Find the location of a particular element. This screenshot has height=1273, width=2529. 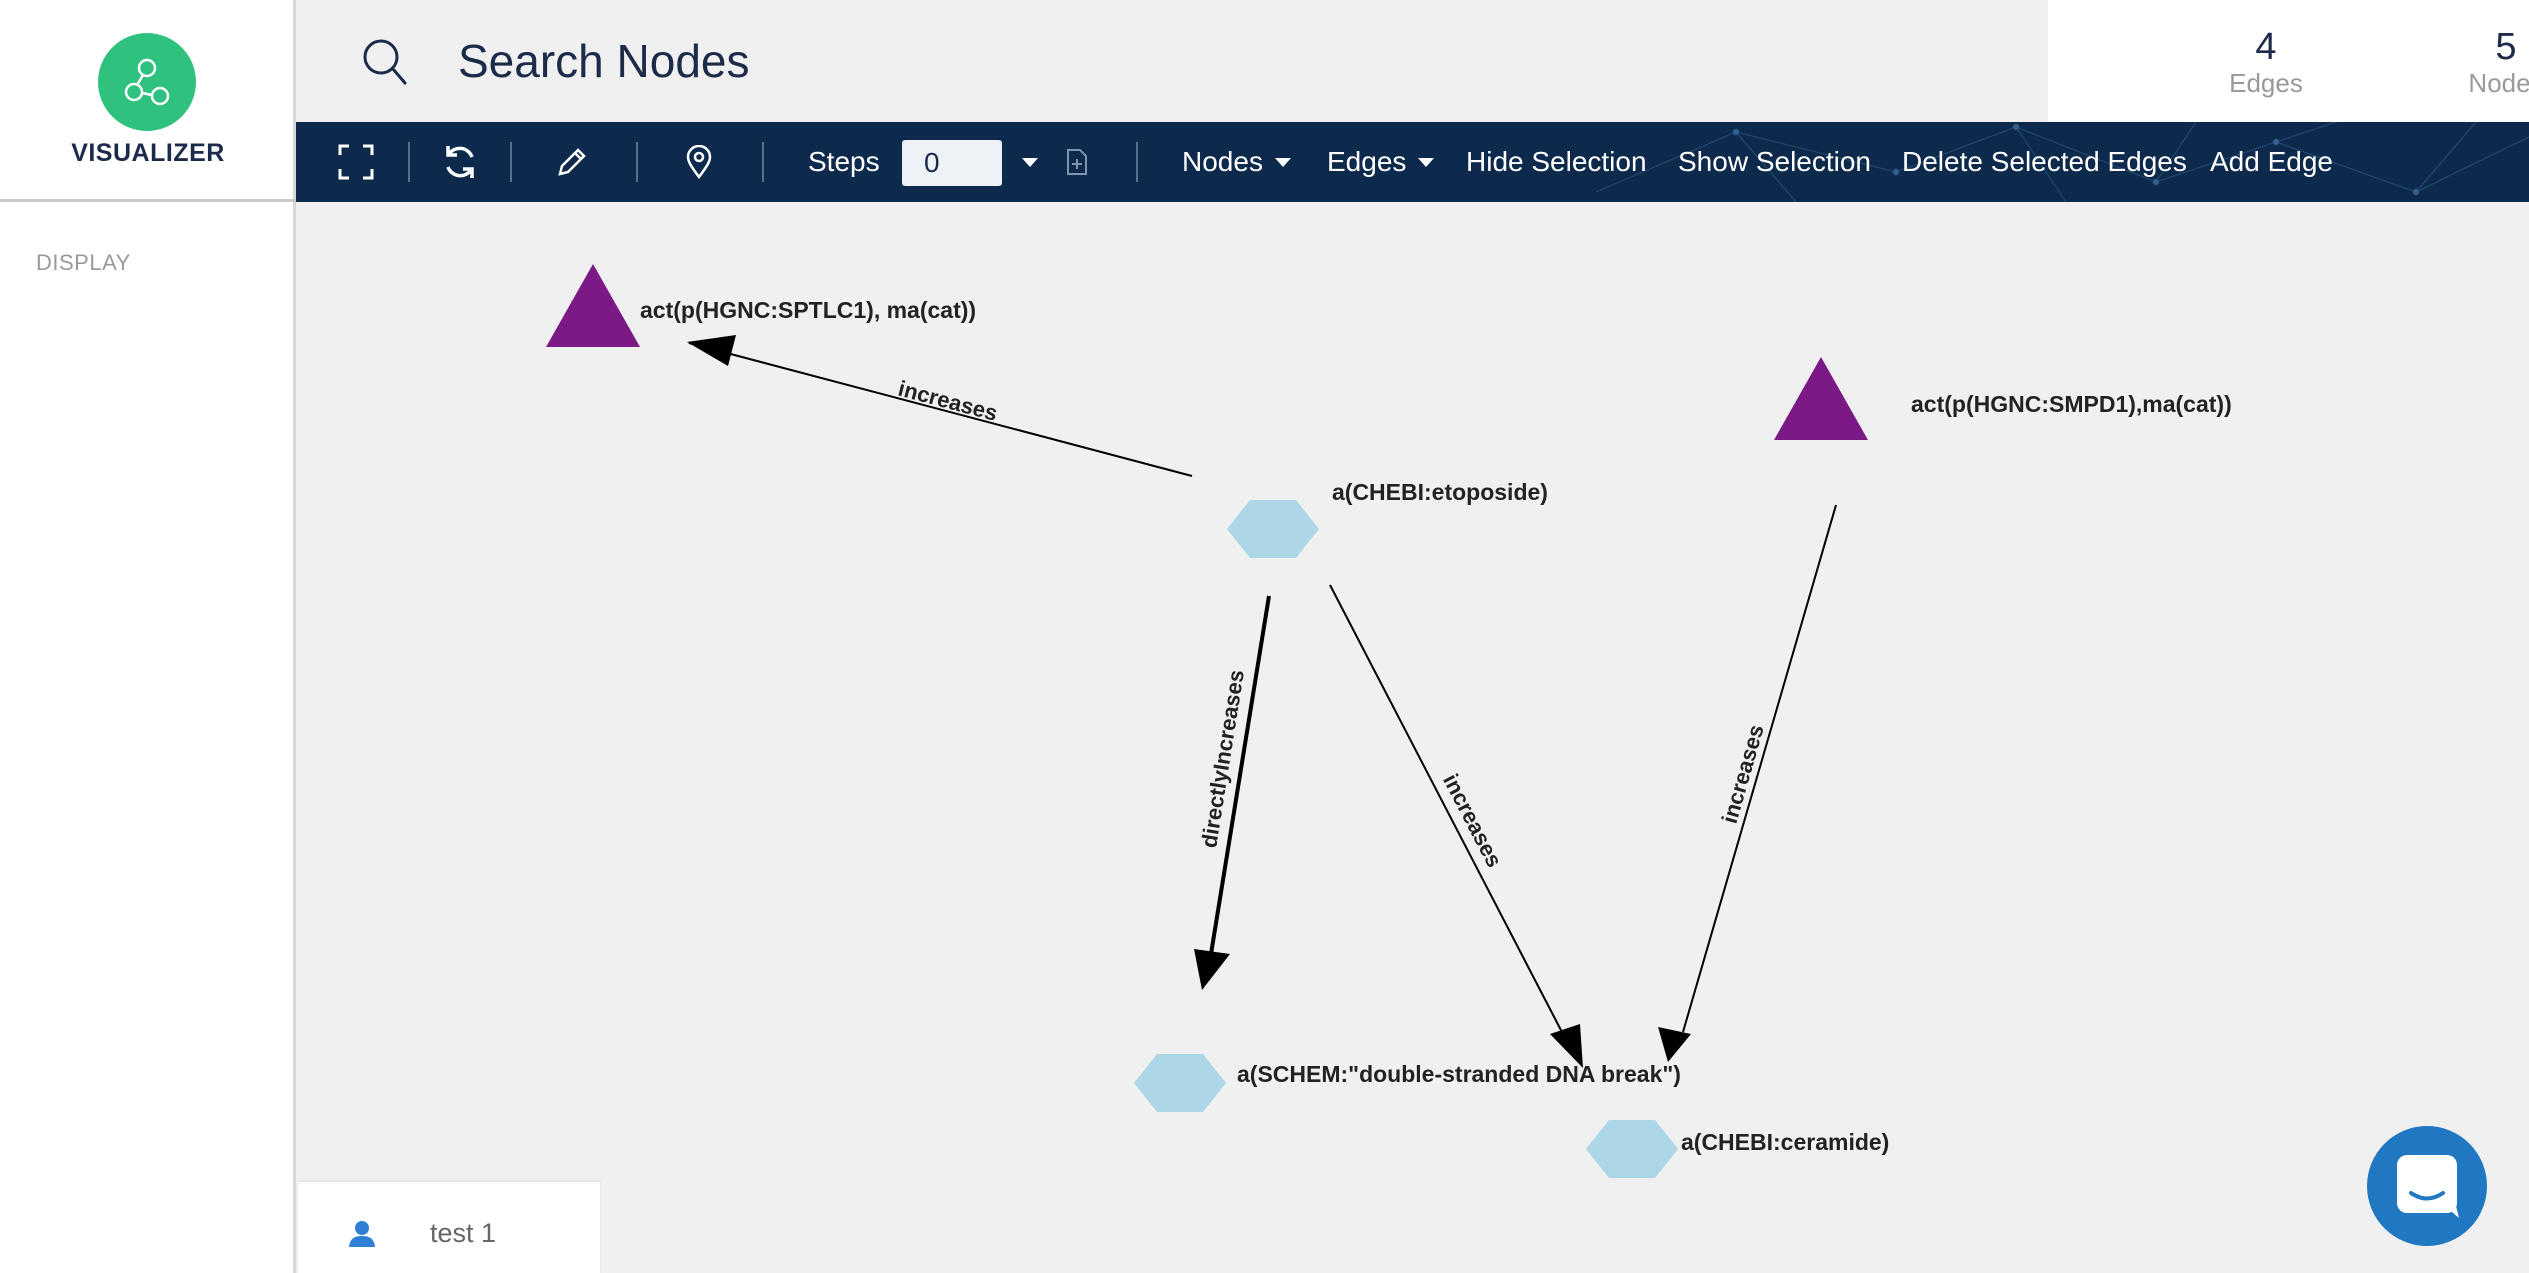

edges-menu: Edges is located at coordinates (1381, 162).